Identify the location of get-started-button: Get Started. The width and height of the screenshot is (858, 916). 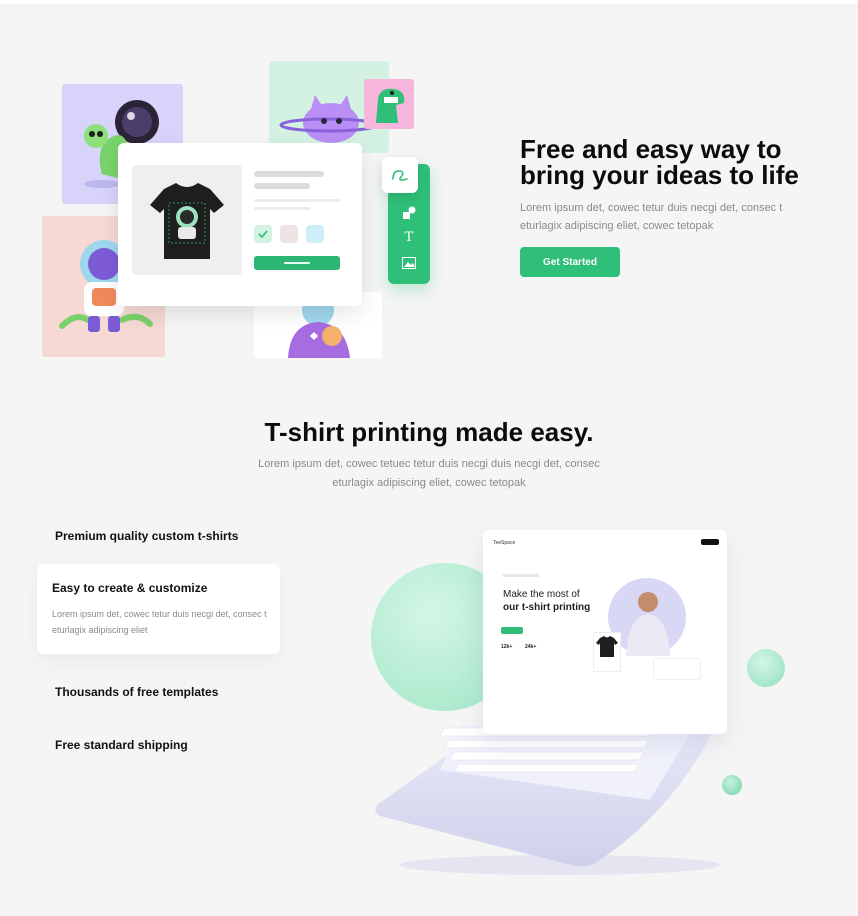
(570, 262).